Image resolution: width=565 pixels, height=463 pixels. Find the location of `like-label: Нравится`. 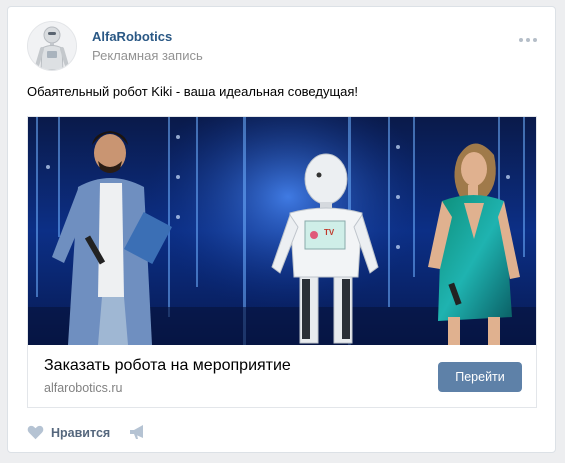

like-label: Нравится is located at coordinates (81, 432).